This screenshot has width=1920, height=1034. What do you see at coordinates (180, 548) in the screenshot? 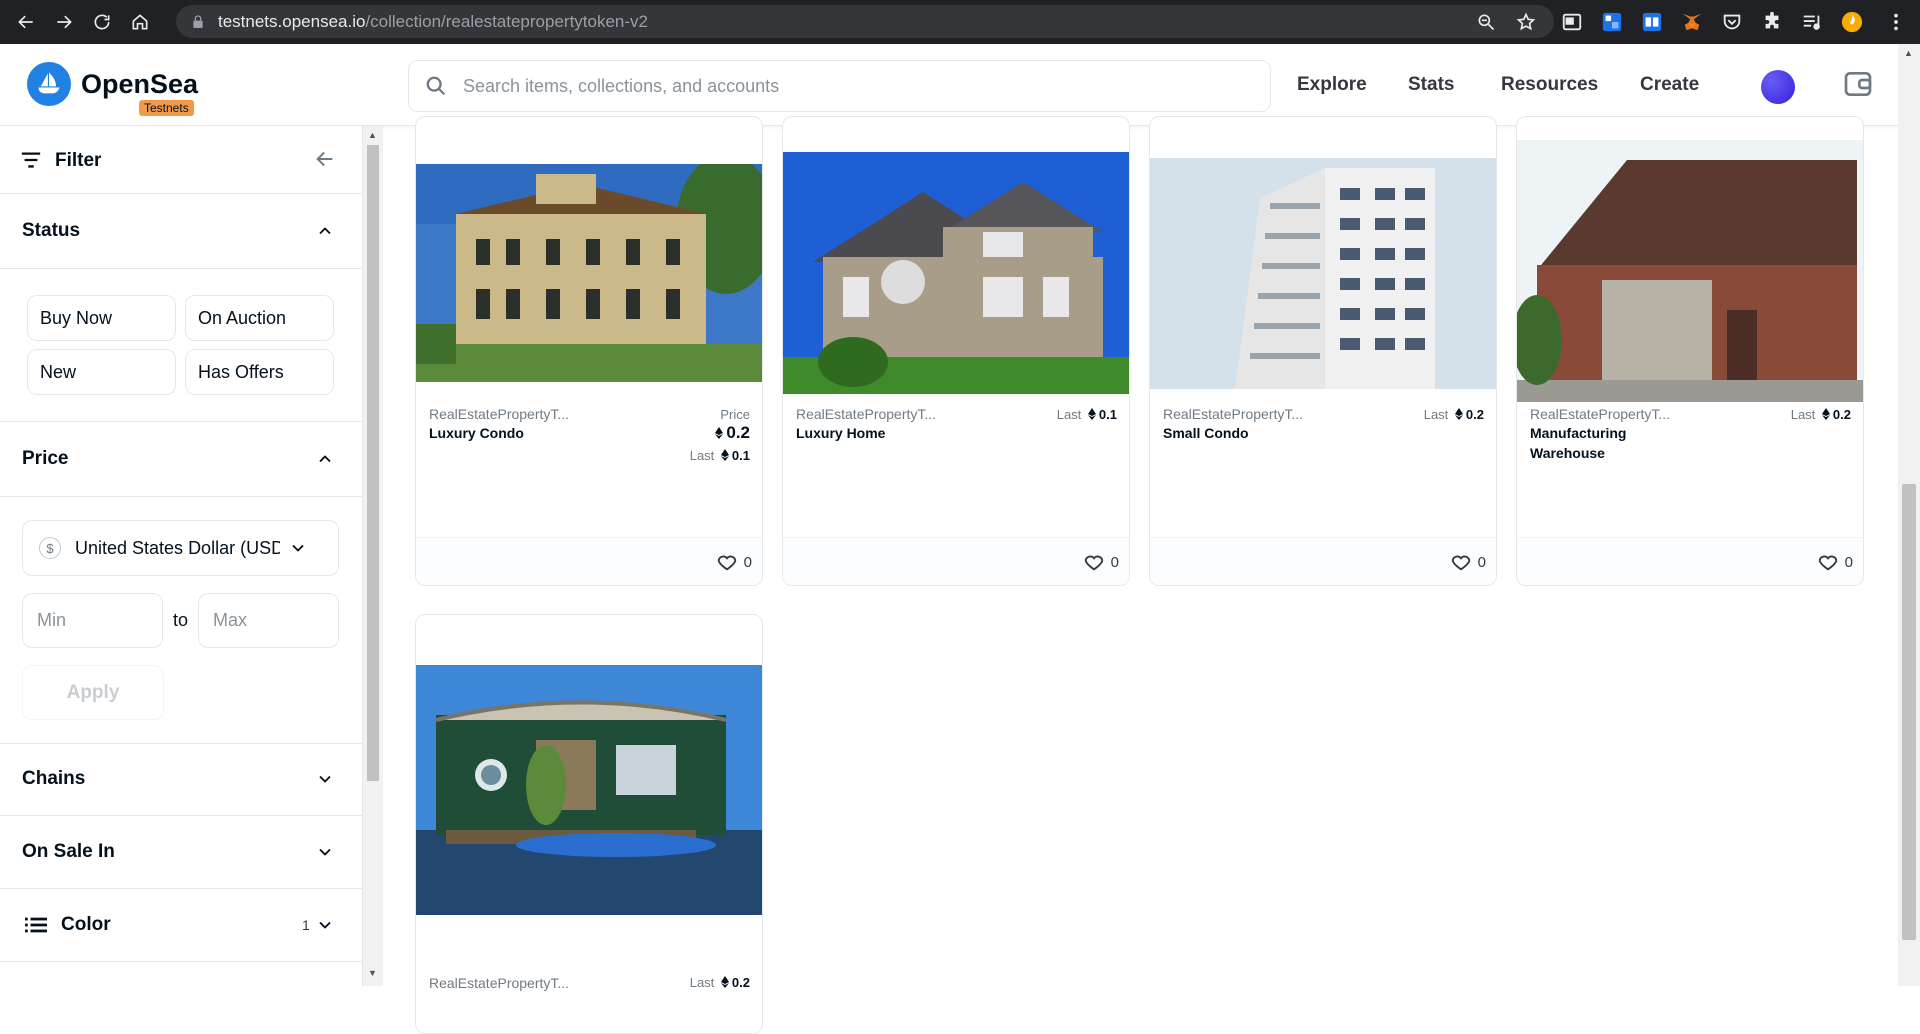
I see `currency-select: $ United States Dollar (USD)` at bounding box center [180, 548].